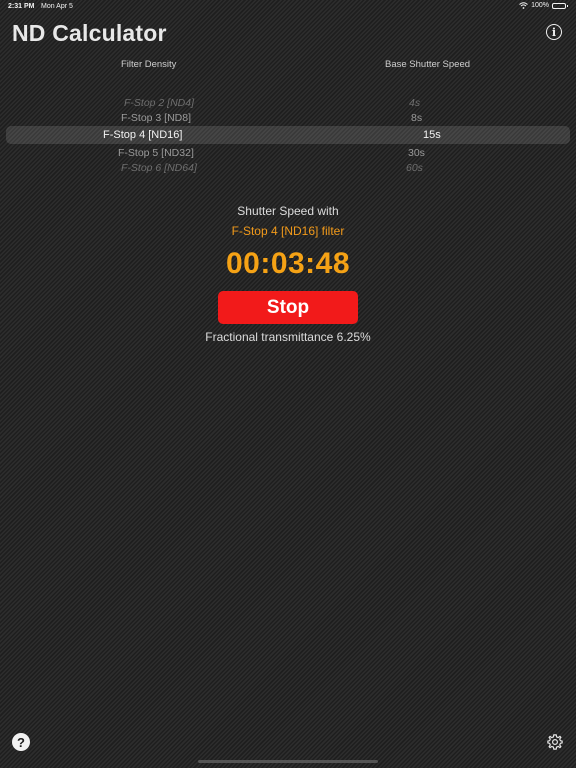 The image size is (576, 768). I want to click on picker-row-selected: F-Stop 4 [ND16] 15s, so click(288, 136).